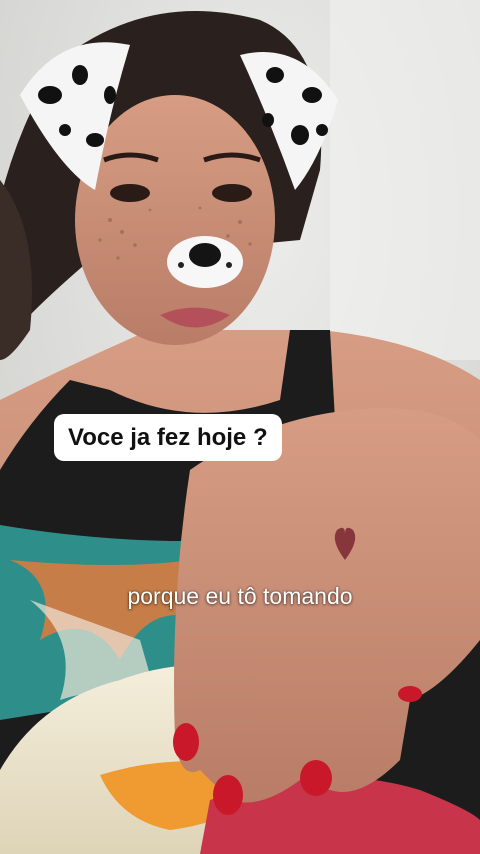  Describe the element at coordinates (130, 193) in the screenshot. I see `left-eye` at that location.